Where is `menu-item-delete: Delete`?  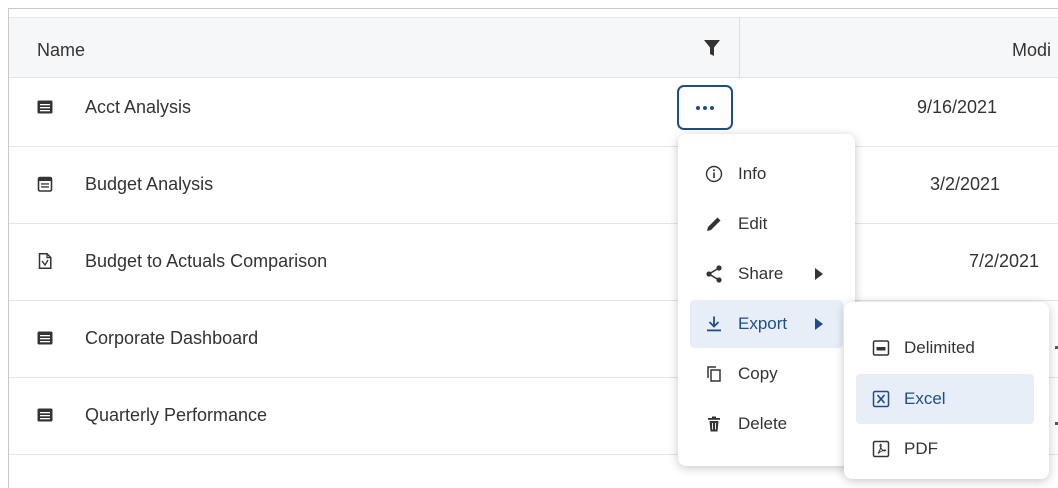 menu-item-delete: Delete is located at coordinates (766, 424).